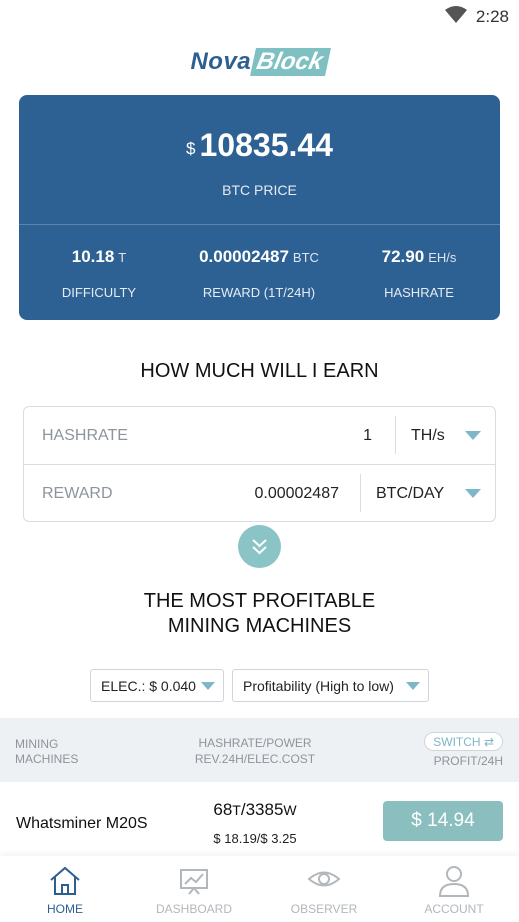 This screenshot has height=922, width=519. I want to click on machine-hashrate-power: 68T/3385W, so click(255, 810).